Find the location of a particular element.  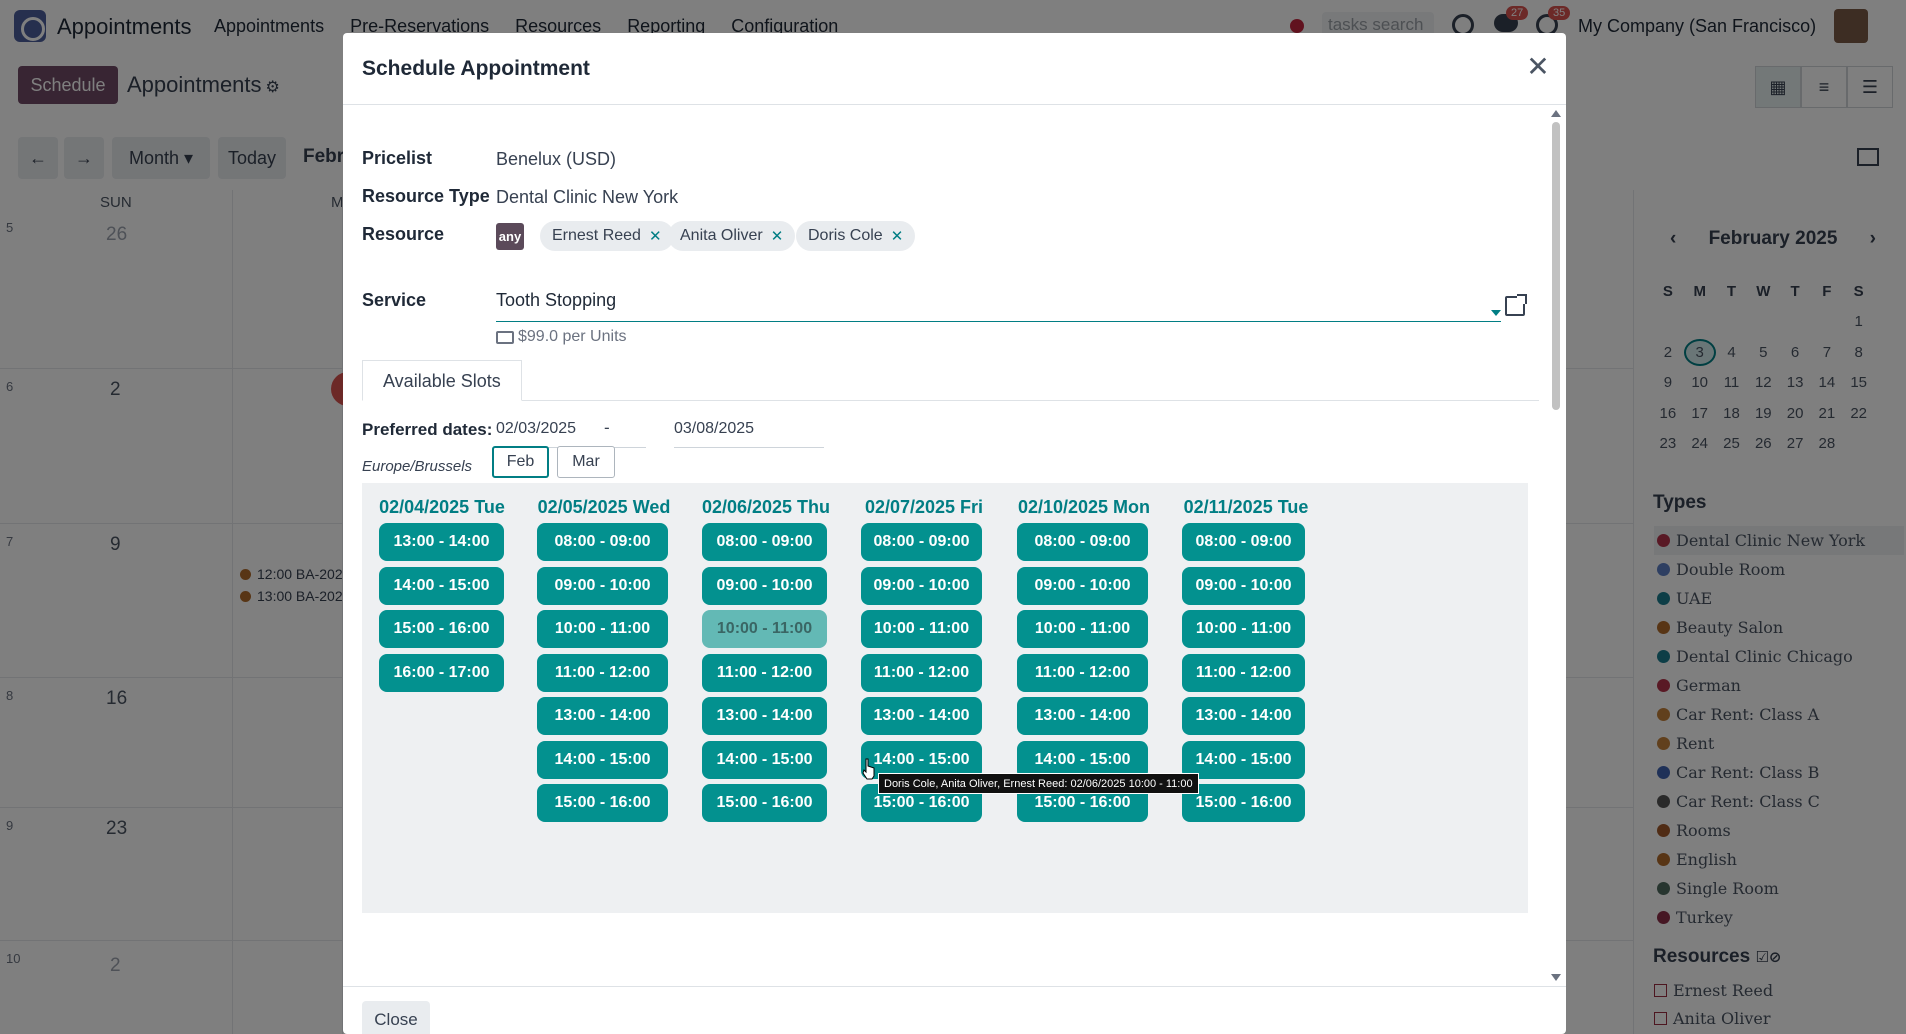

tag-label: Doris Cole is located at coordinates (845, 235).